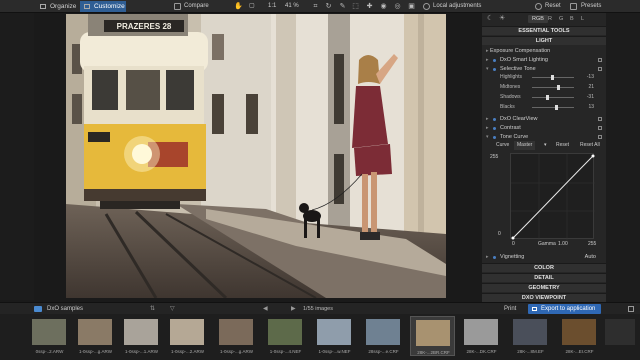  What do you see at coordinates (411, 6) in the screenshot?
I see `split-view-icon: ▣` at bounding box center [411, 6].